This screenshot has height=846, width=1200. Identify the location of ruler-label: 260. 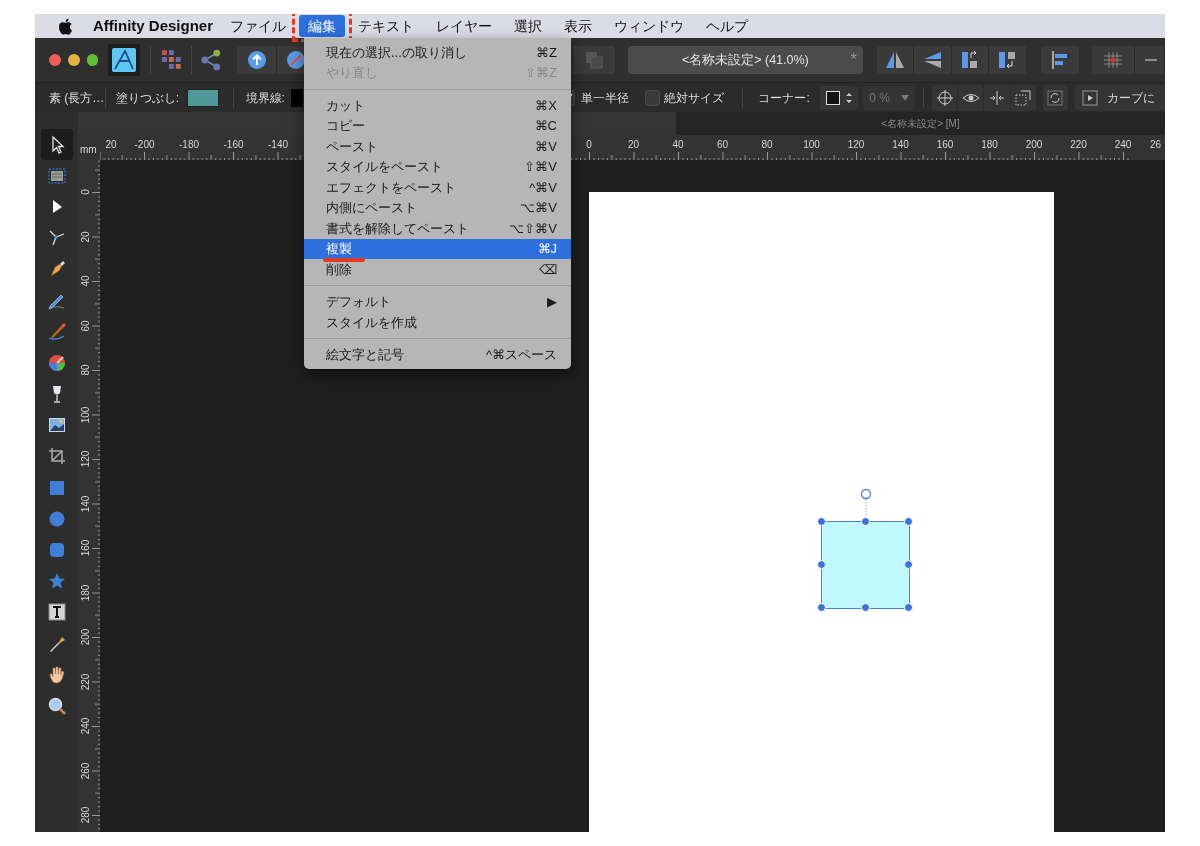
(86, 770).